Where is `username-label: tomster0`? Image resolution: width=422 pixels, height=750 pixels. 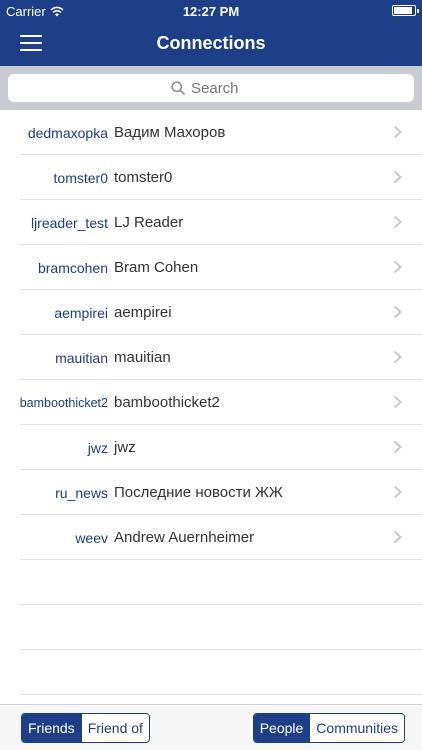 username-label: tomster0 is located at coordinates (80, 177).